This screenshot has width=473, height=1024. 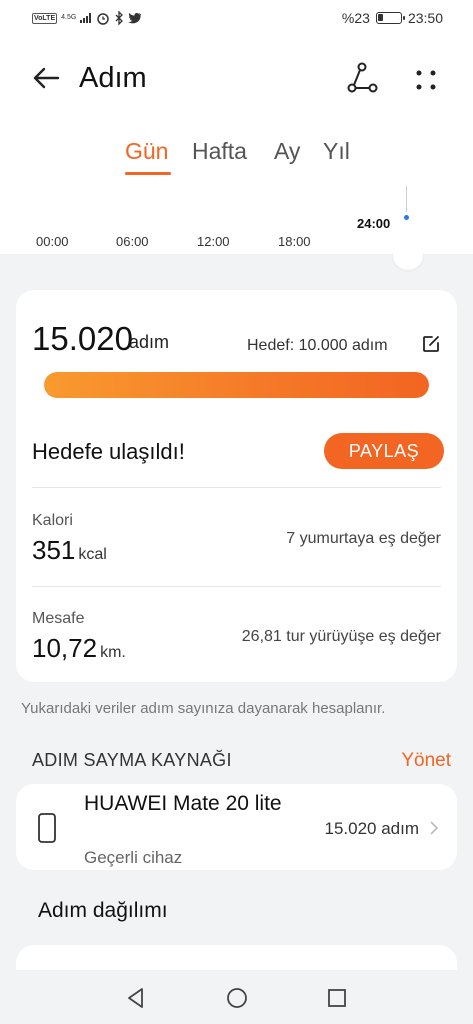 I want to click on distance-number: 10,72, so click(x=65, y=648).